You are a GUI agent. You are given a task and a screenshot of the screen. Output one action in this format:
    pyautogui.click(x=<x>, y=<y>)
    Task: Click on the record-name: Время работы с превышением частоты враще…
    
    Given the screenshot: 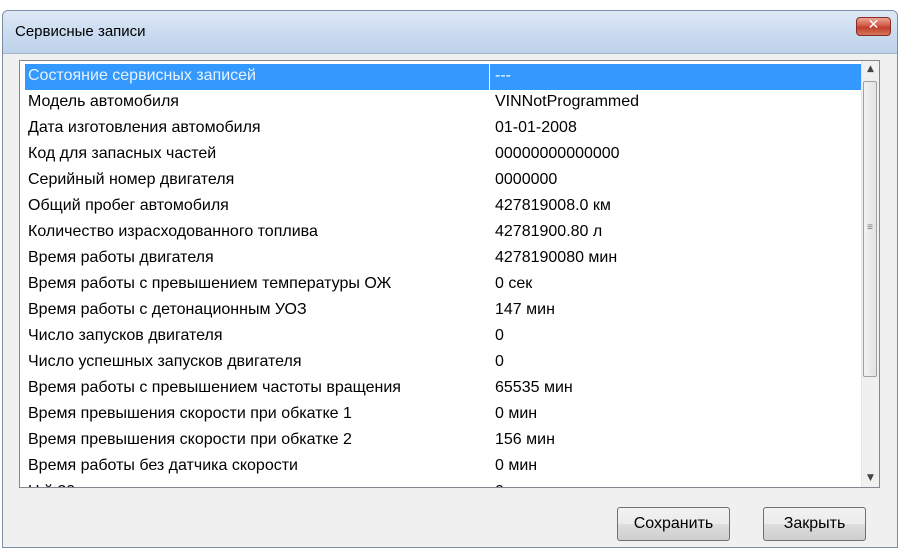 What is the action you would take?
    pyautogui.click(x=214, y=387)
    